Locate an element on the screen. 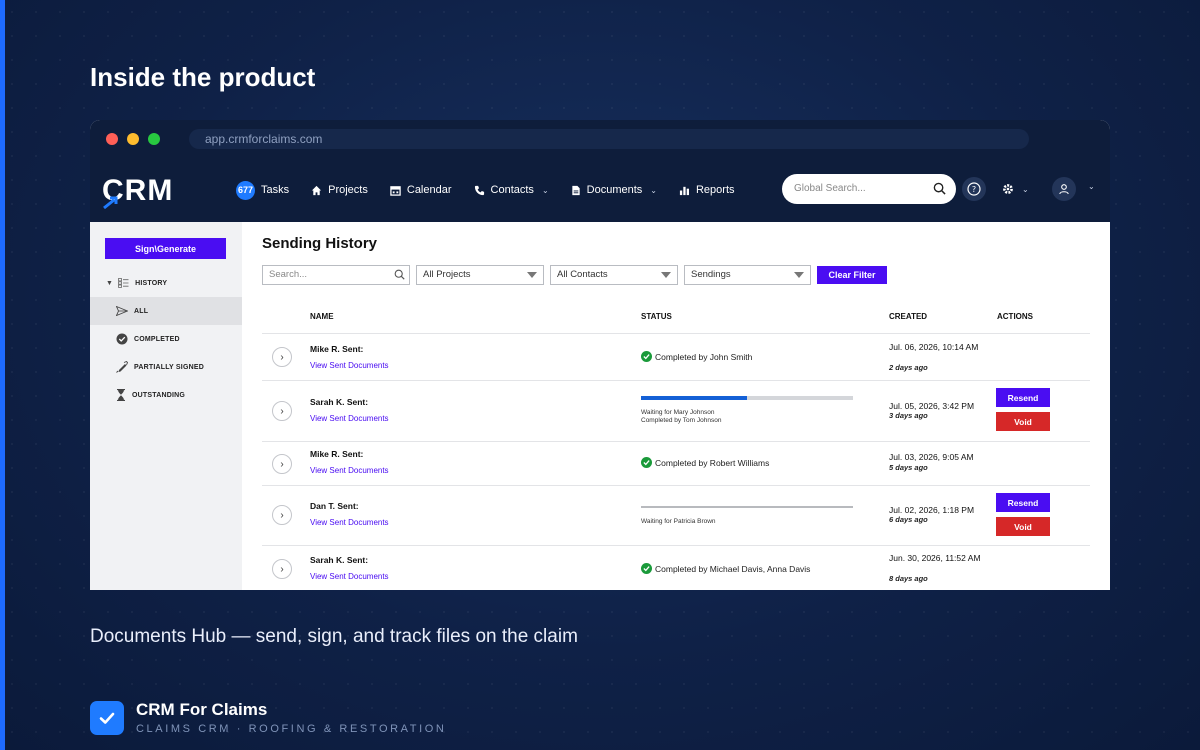 The height and width of the screenshot is (750, 1200). nav-reports: Reports is located at coordinates (707, 190).